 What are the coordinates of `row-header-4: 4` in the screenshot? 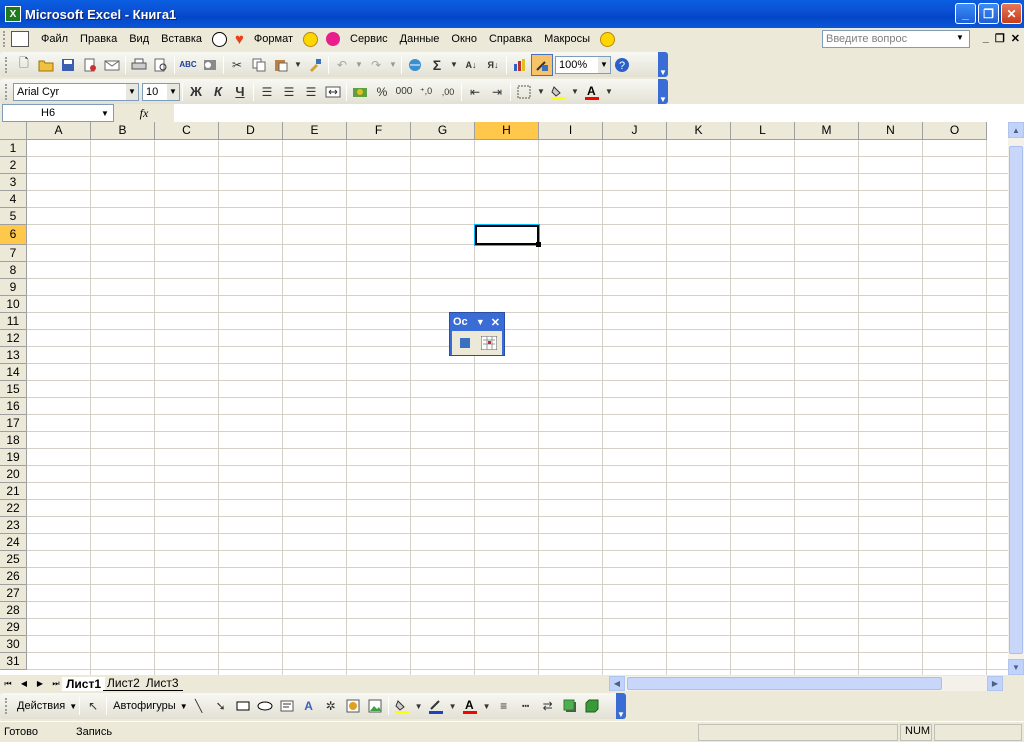 It's located at (13, 199).